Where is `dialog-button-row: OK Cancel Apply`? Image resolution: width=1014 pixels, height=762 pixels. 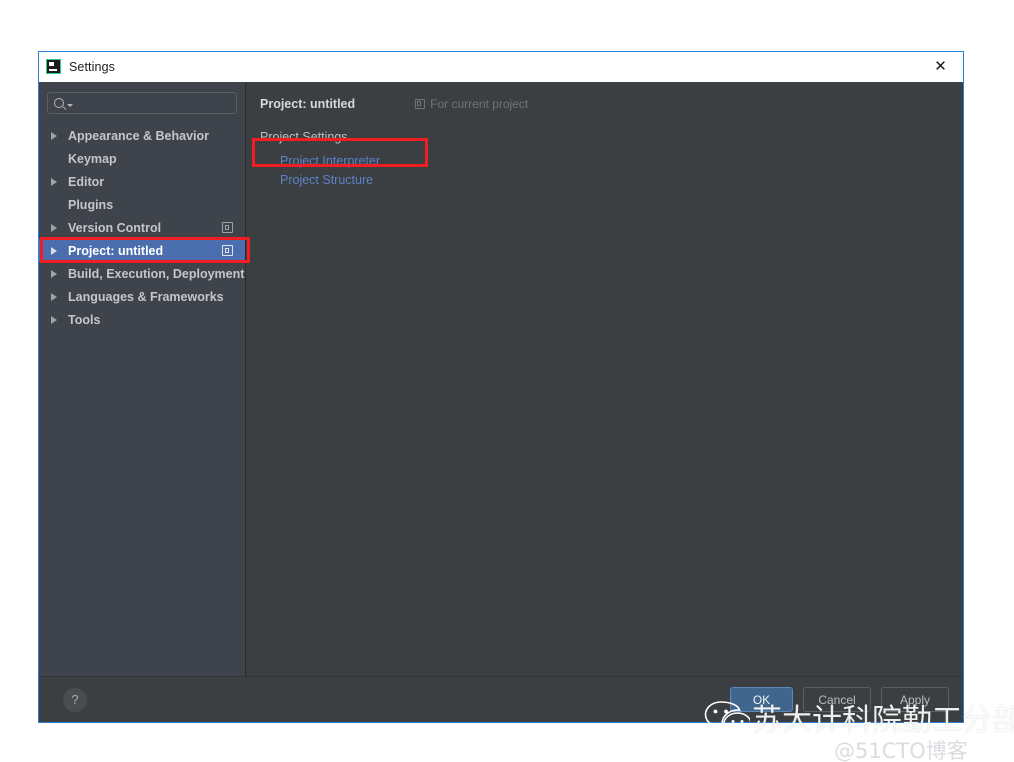 dialog-button-row: OK Cancel Apply is located at coordinates (839, 699).